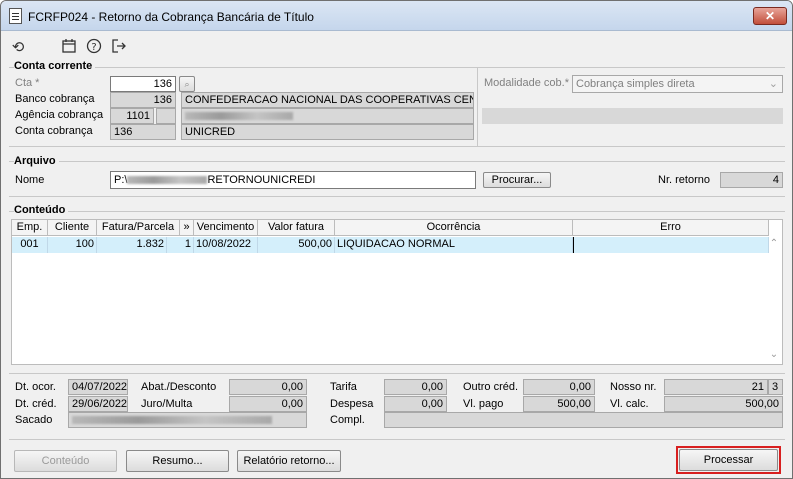 The image size is (793, 479). What do you see at coordinates (415, 387) in the screenshot?
I see `tarifa-field: 0,00` at bounding box center [415, 387].